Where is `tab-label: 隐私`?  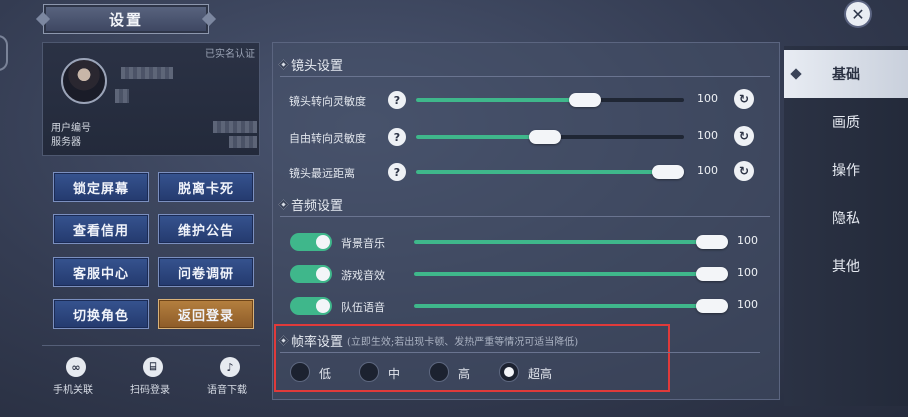 tab-label: 隐私 is located at coordinates (846, 219).